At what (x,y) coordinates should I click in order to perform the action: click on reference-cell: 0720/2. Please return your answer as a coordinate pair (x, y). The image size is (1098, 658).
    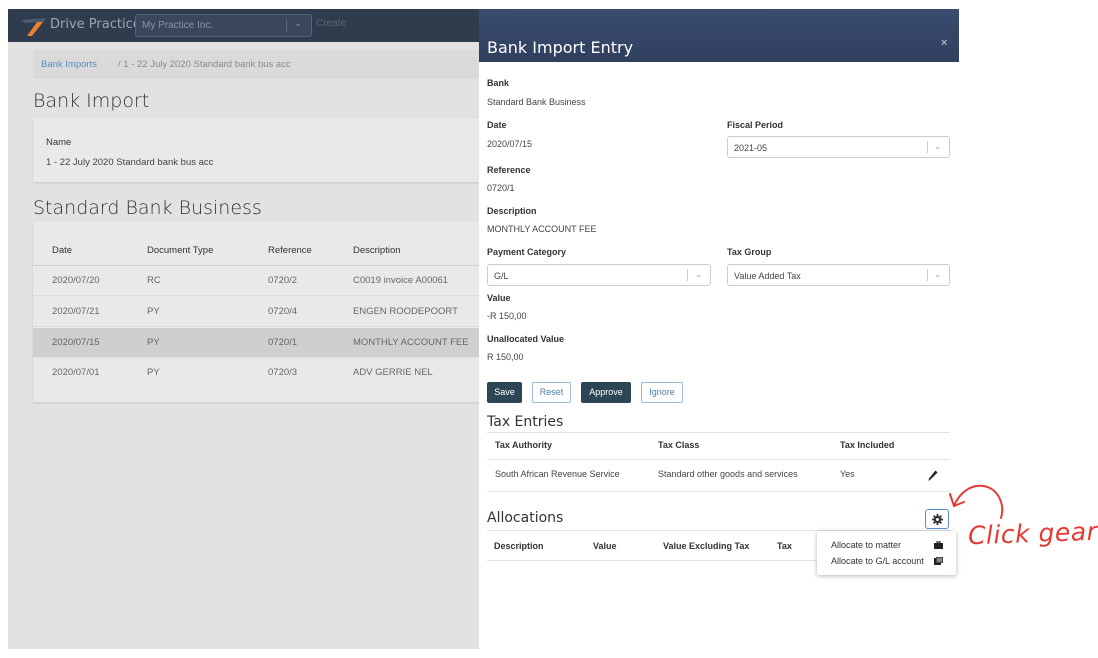
    Looking at the image, I should click on (283, 280).